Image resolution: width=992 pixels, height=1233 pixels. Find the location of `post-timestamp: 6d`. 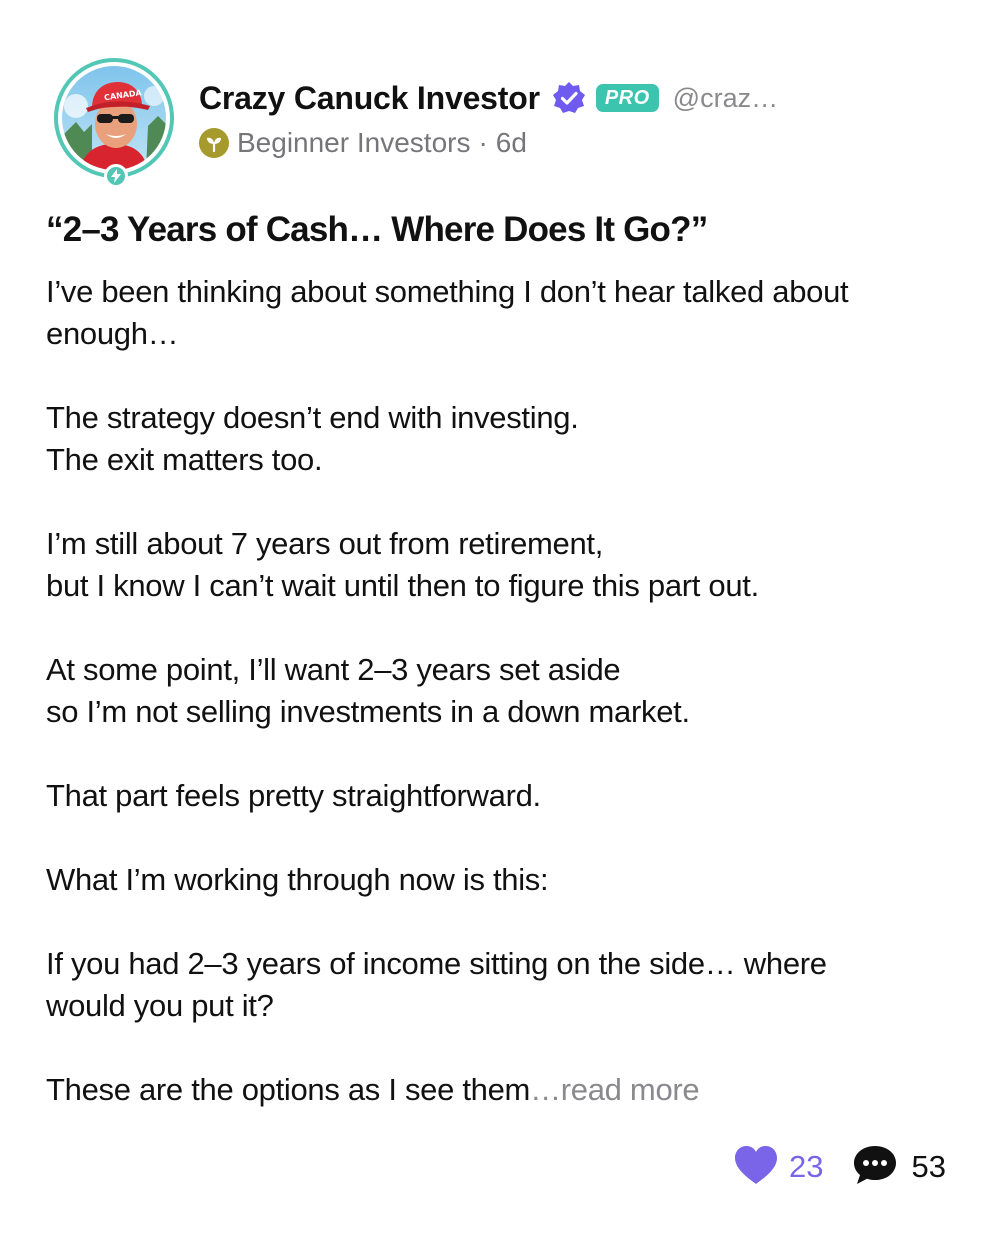

post-timestamp: 6d is located at coordinates (511, 142).